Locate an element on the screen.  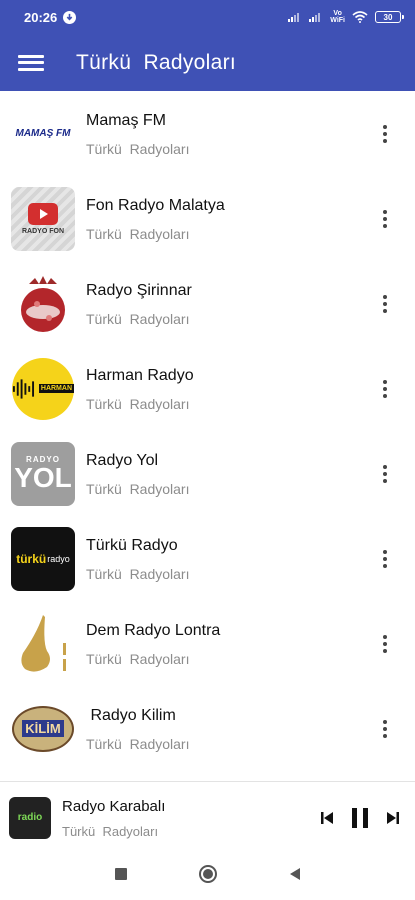
logo-text: HARMAN is located at coordinates (56, 388).